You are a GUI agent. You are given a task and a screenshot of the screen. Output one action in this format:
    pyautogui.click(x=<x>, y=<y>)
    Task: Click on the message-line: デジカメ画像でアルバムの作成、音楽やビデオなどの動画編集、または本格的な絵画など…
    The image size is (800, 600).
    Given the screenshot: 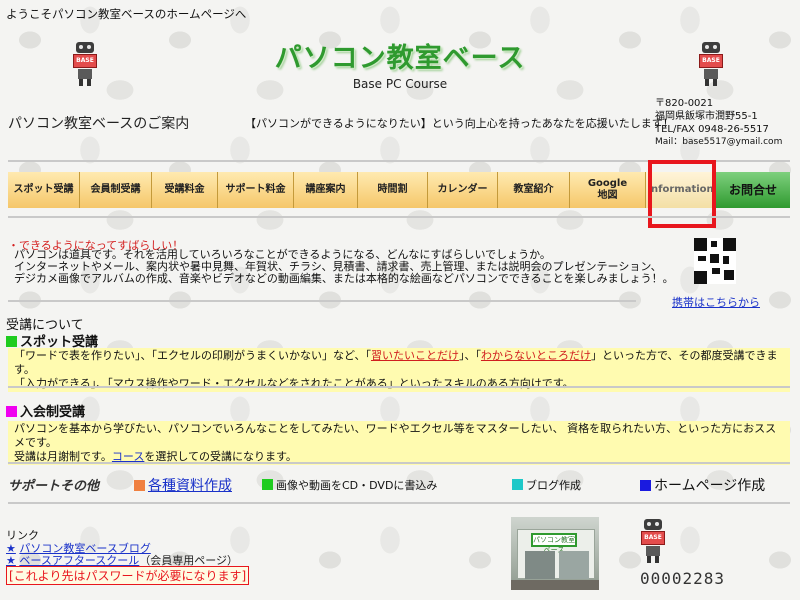 What is the action you would take?
    pyautogui.click(x=344, y=278)
    